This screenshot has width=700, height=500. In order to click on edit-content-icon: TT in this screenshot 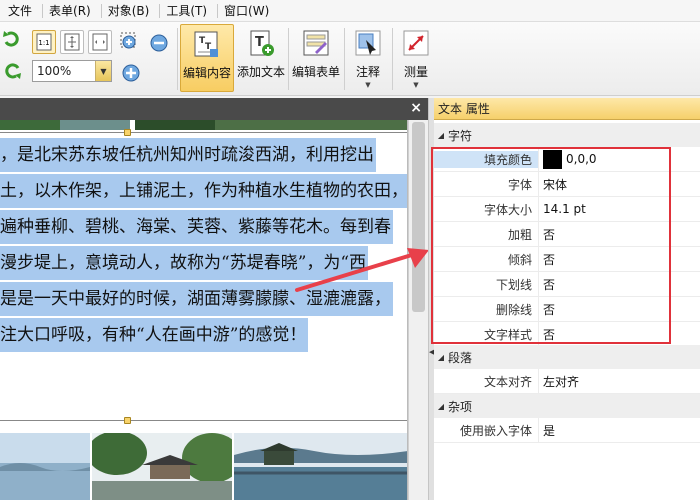, I will do `click(206, 44)`.